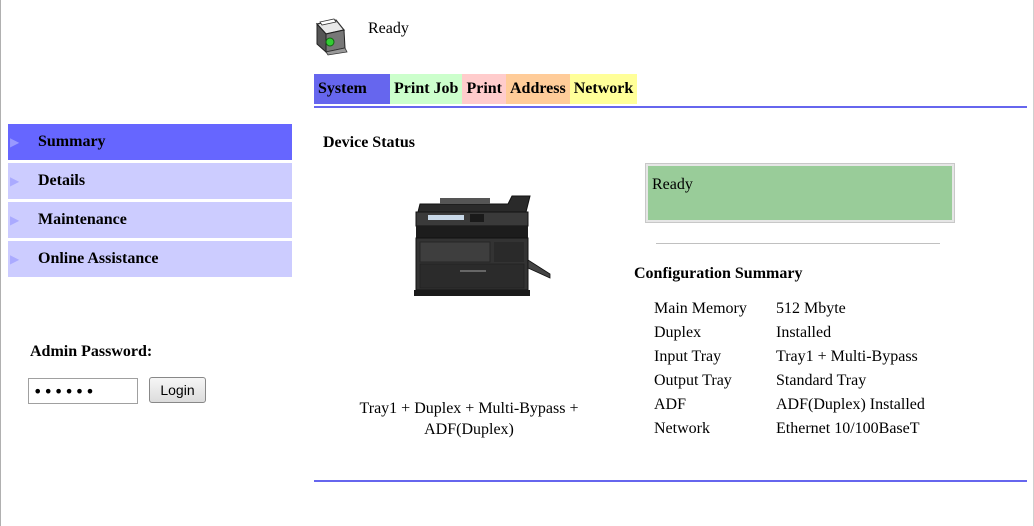 This screenshot has width=1034, height=526. Describe the element at coordinates (426, 89) in the screenshot. I see `tab-print-job: Print Job` at that location.